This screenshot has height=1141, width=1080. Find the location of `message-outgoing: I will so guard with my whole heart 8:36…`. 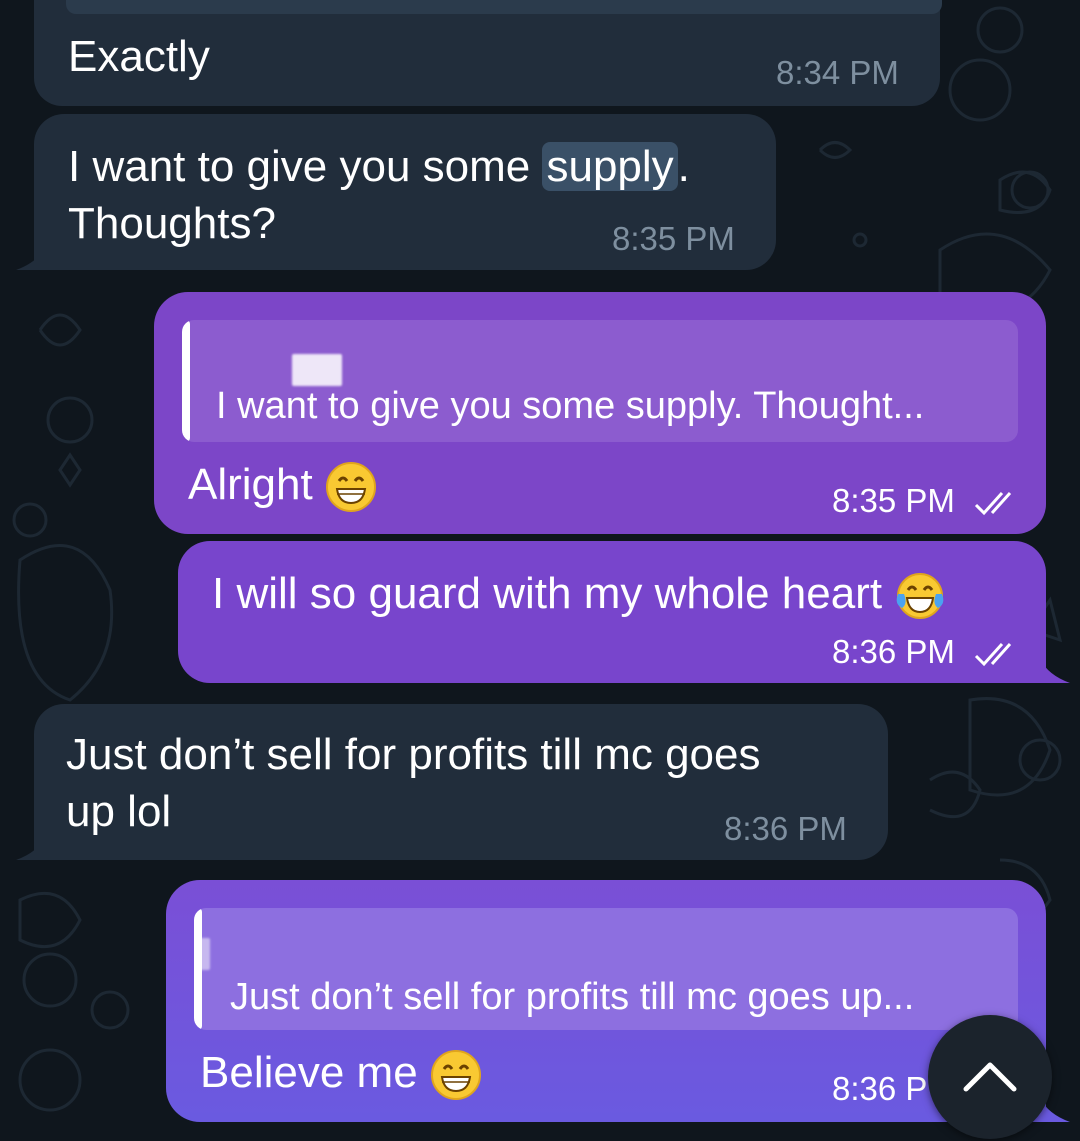

message-outgoing: I will so guard with my whole heart 8:36… is located at coordinates (612, 612).